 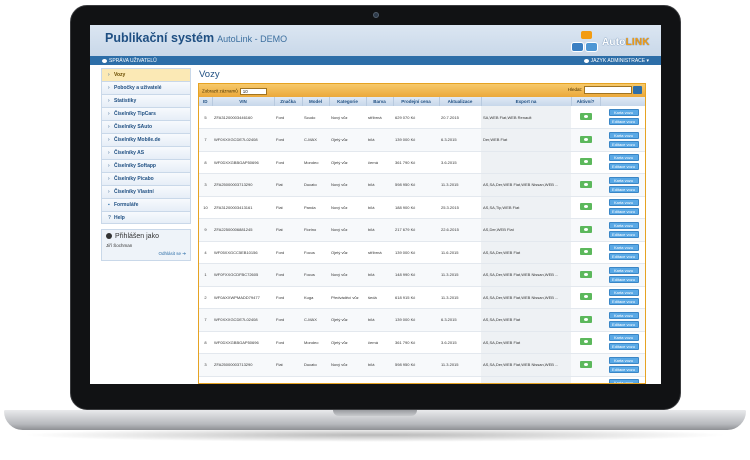 What do you see at coordinates (146, 74) in the screenshot?
I see `sidebar-item-vozy: › Vozy` at bounding box center [146, 74].